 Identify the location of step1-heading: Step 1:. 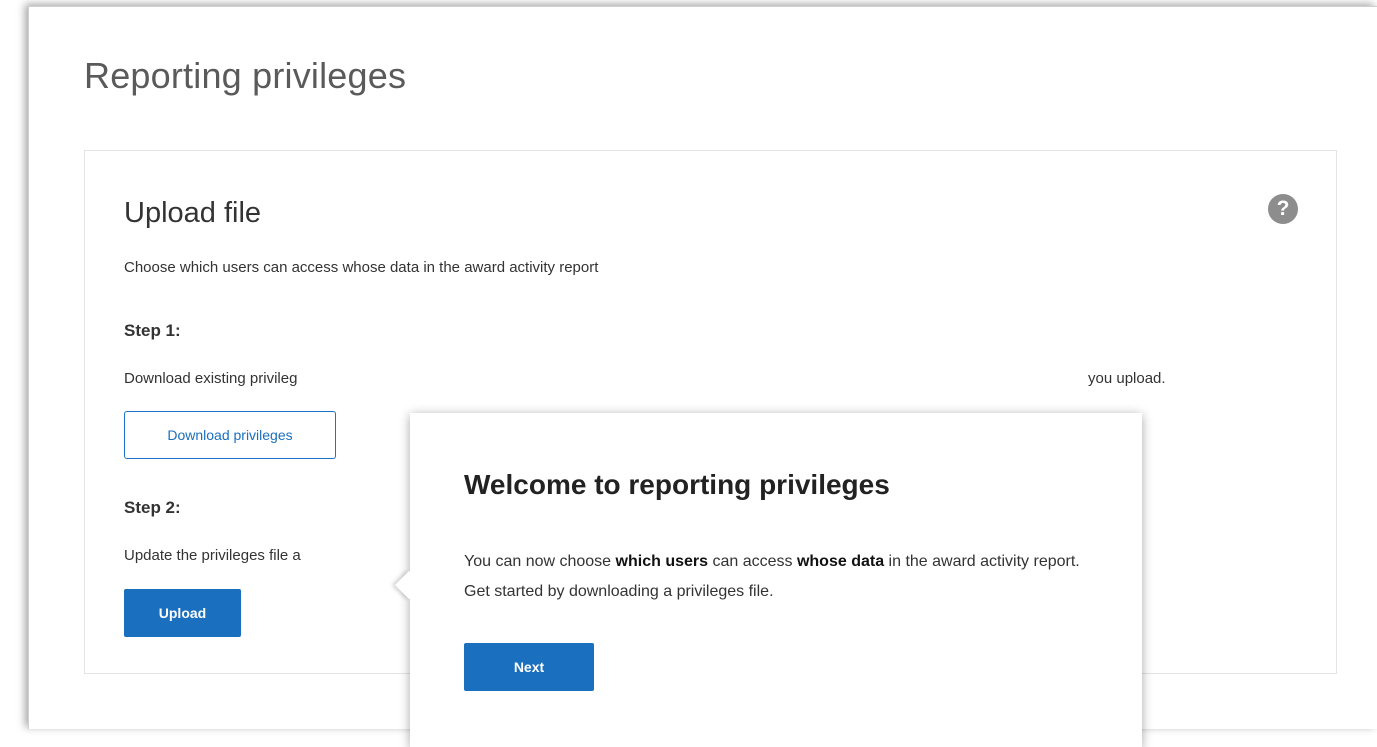
(152, 330).